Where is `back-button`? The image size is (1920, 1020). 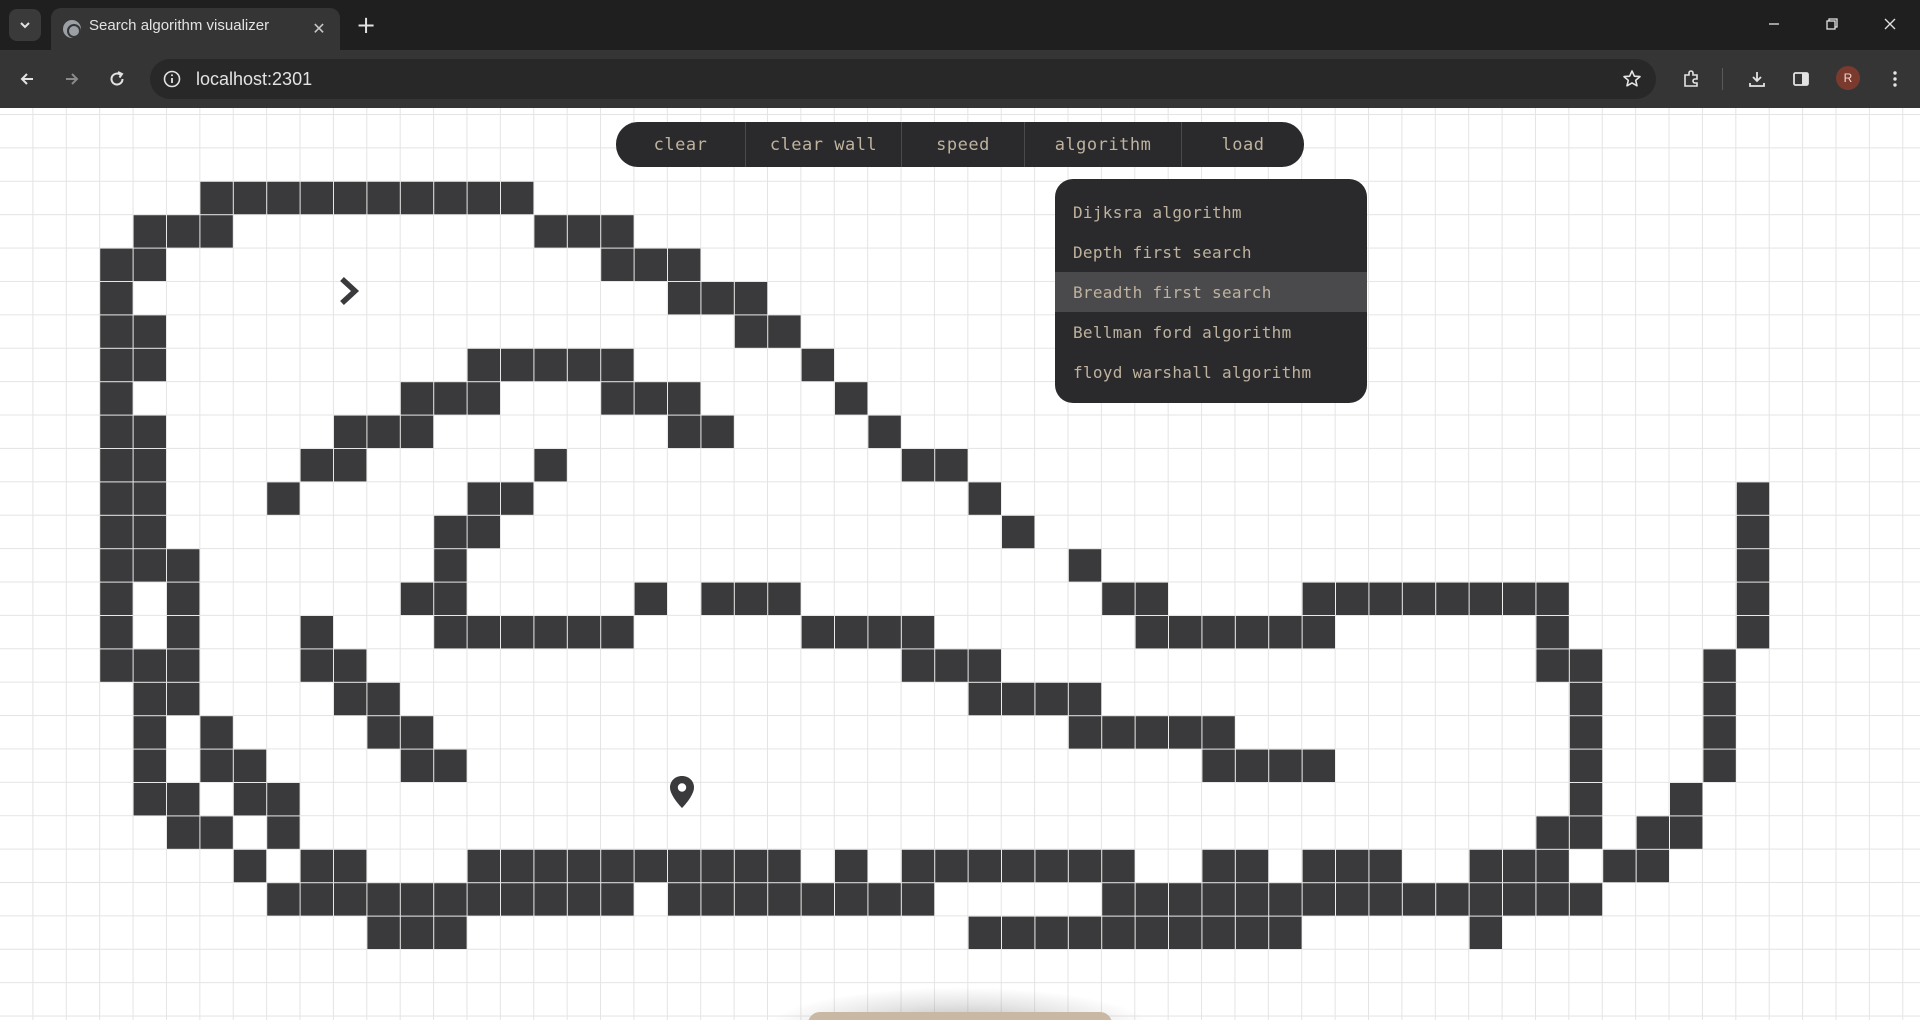 back-button is located at coordinates (27, 79).